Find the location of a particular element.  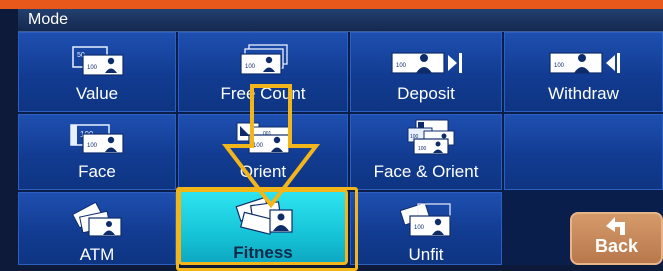

mode-tile-empty is located at coordinates (583, 152).